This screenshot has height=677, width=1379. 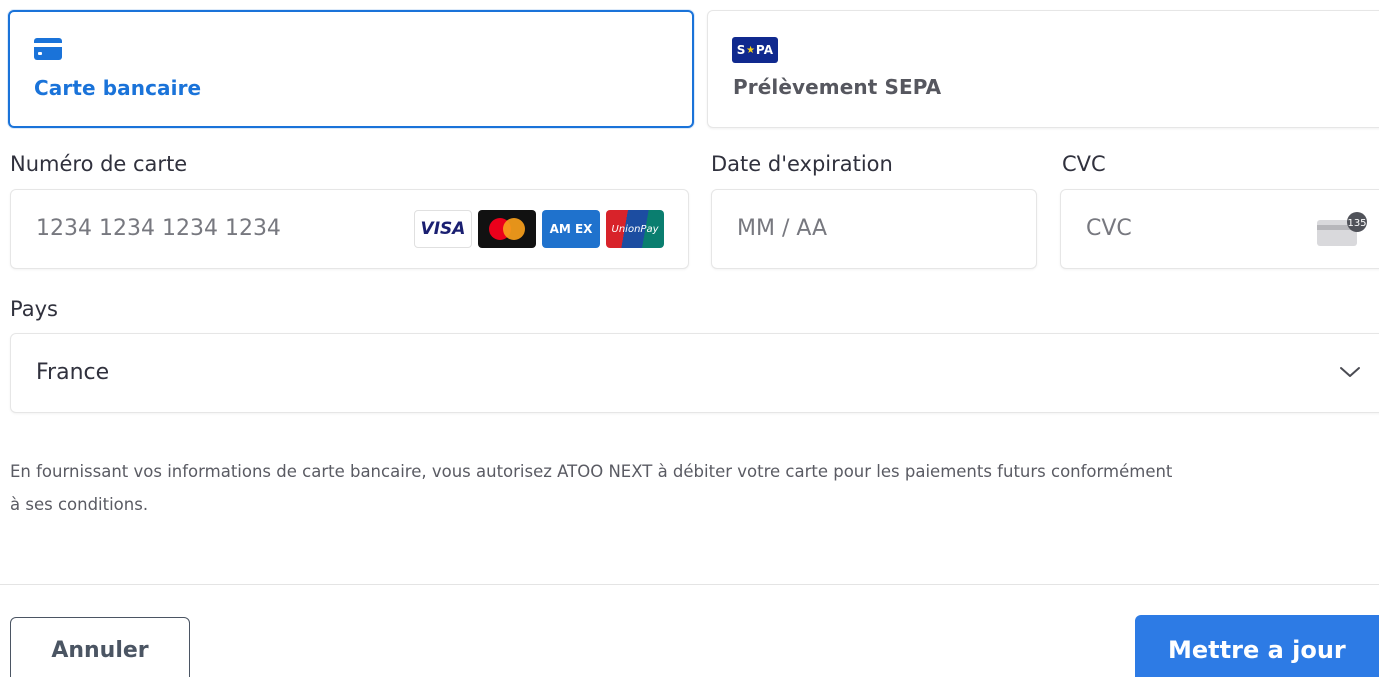 What do you see at coordinates (1043, 69) in the screenshot?
I see `tab-prelevement-sepa: S ★ PA Prélèvement SEPA` at bounding box center [1043, 69].